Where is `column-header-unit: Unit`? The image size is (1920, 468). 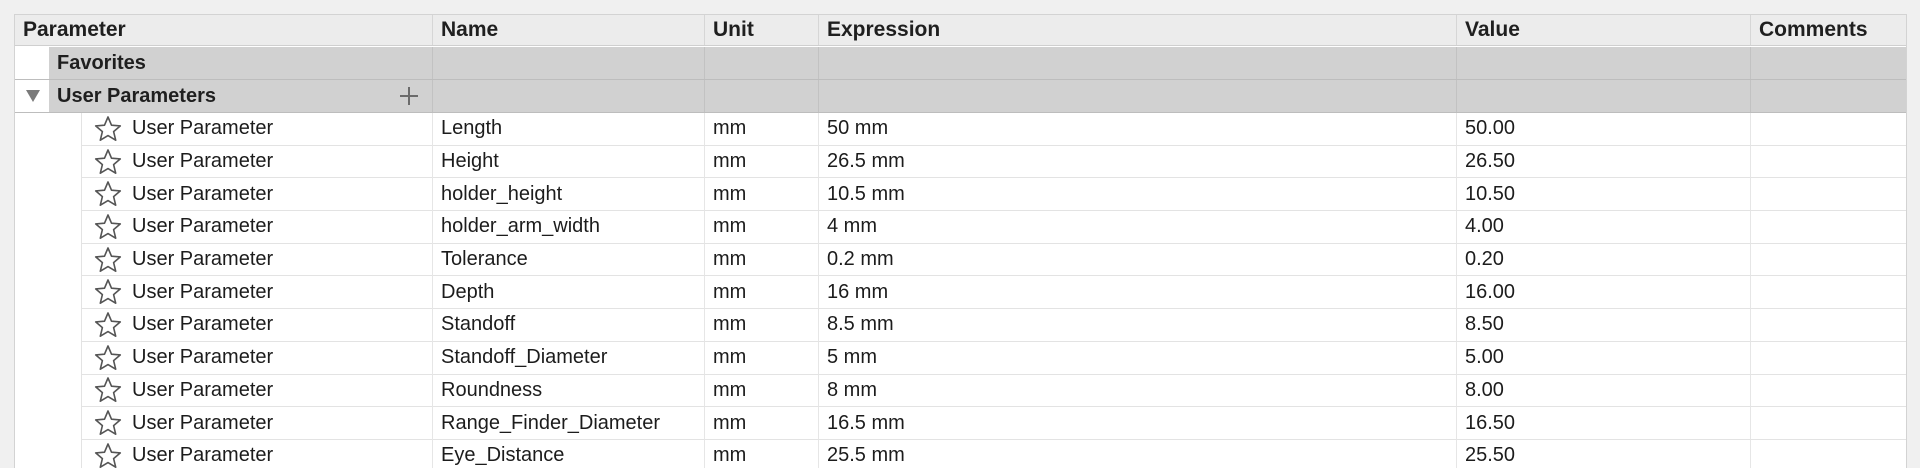
column-header-unit: Unit is located at coordinates (762, 30).